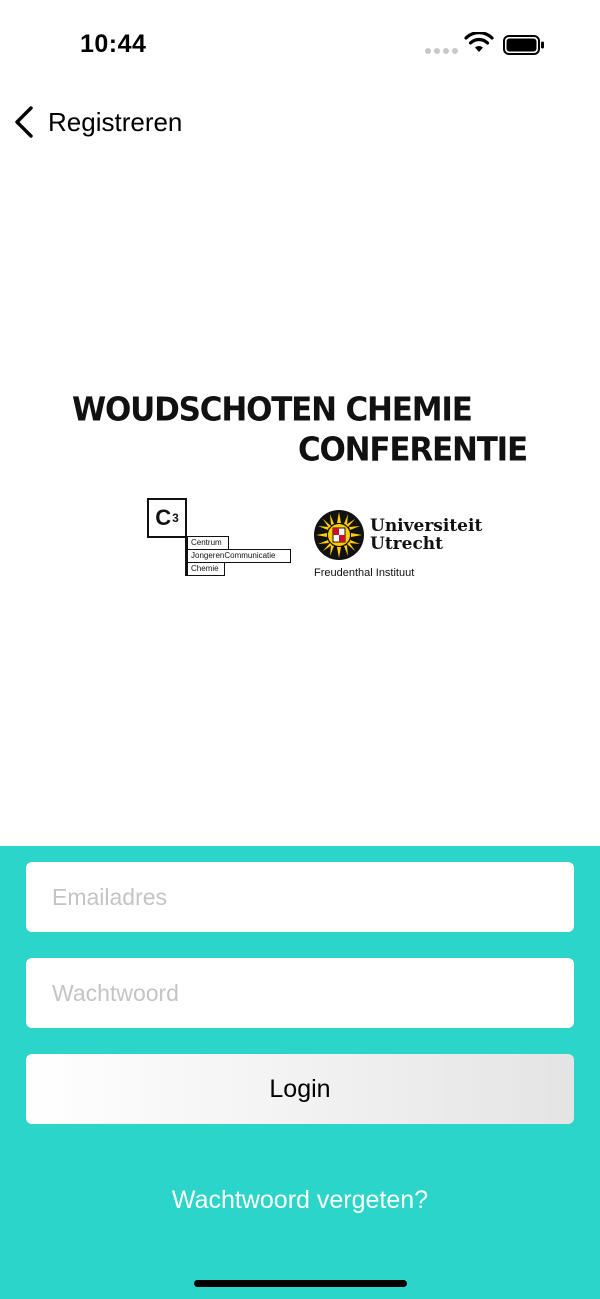  Describe the element at coordinates (272, 410) in the screenshot. I see `conference-logo-line1: WOUDSCHOTEN CHEMIE` at that location.